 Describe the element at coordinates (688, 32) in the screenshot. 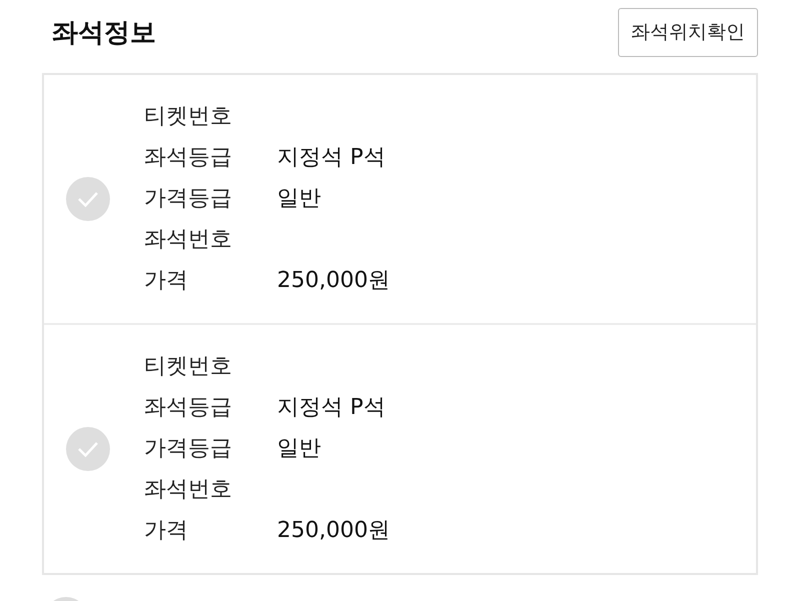

I see `seat-location-button: 좌석위치확인` at that location.